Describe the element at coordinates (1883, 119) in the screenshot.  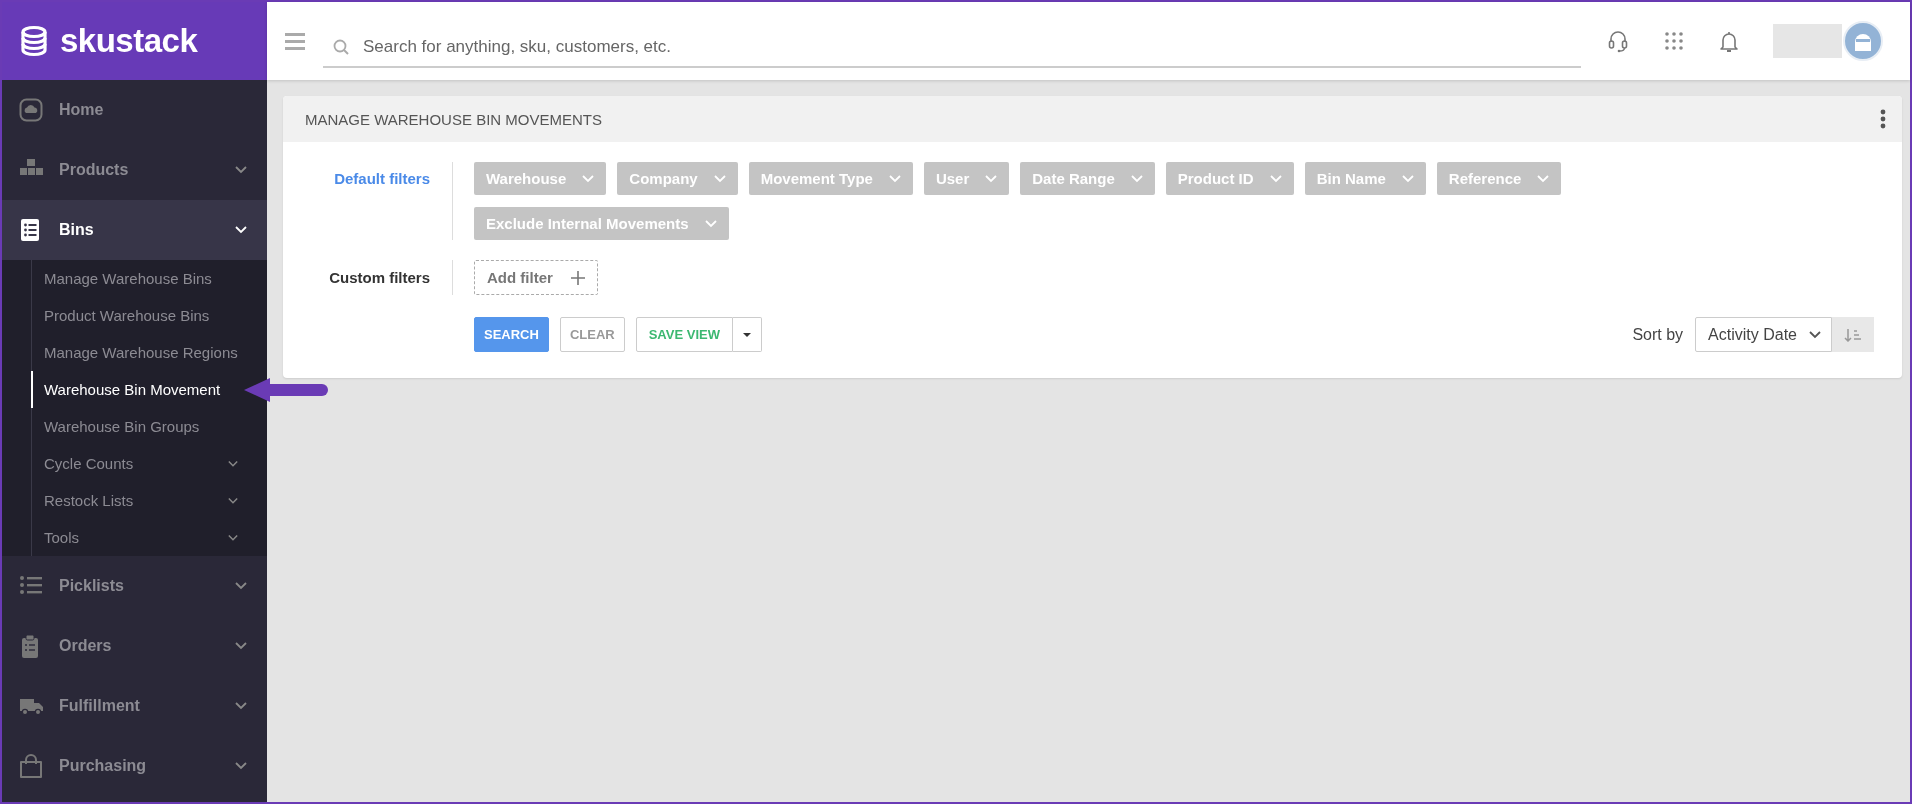
I see `more-options-icon` at that location.